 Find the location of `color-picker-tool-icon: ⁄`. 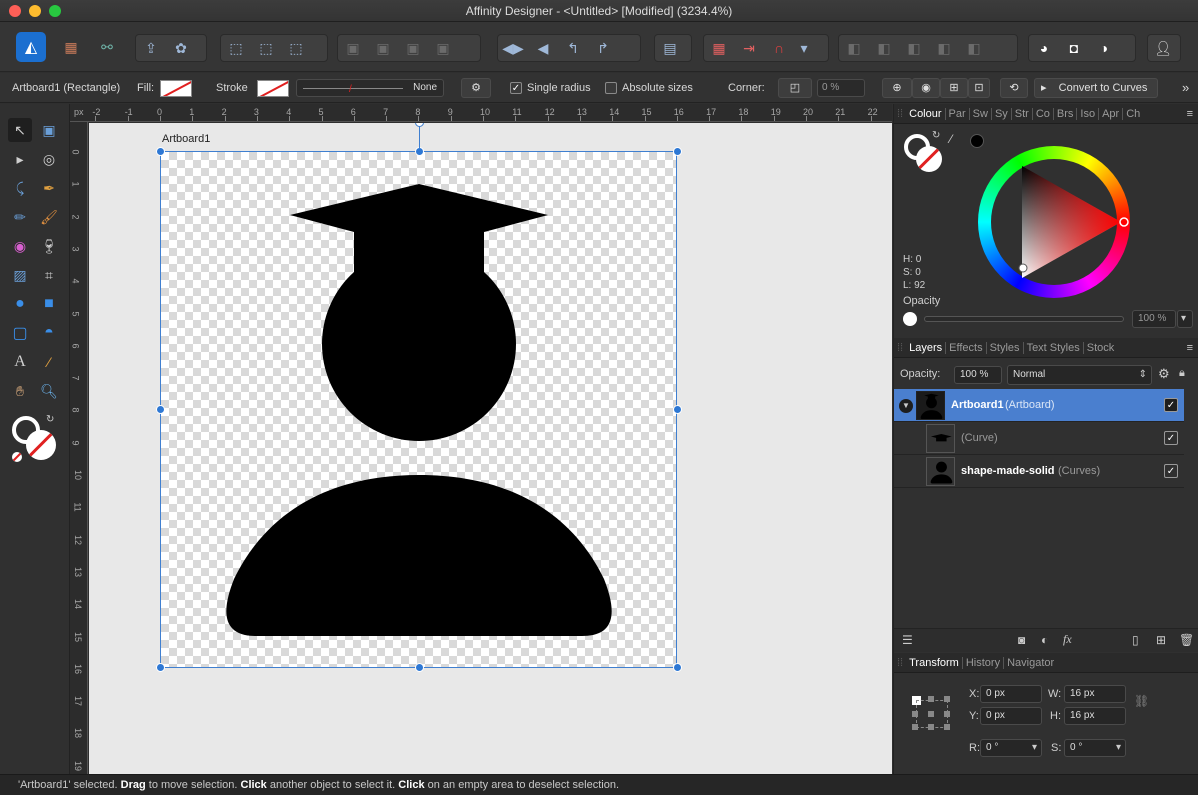

color-picker-tool-icon: ⁄ is located at coordinates (49, 362).